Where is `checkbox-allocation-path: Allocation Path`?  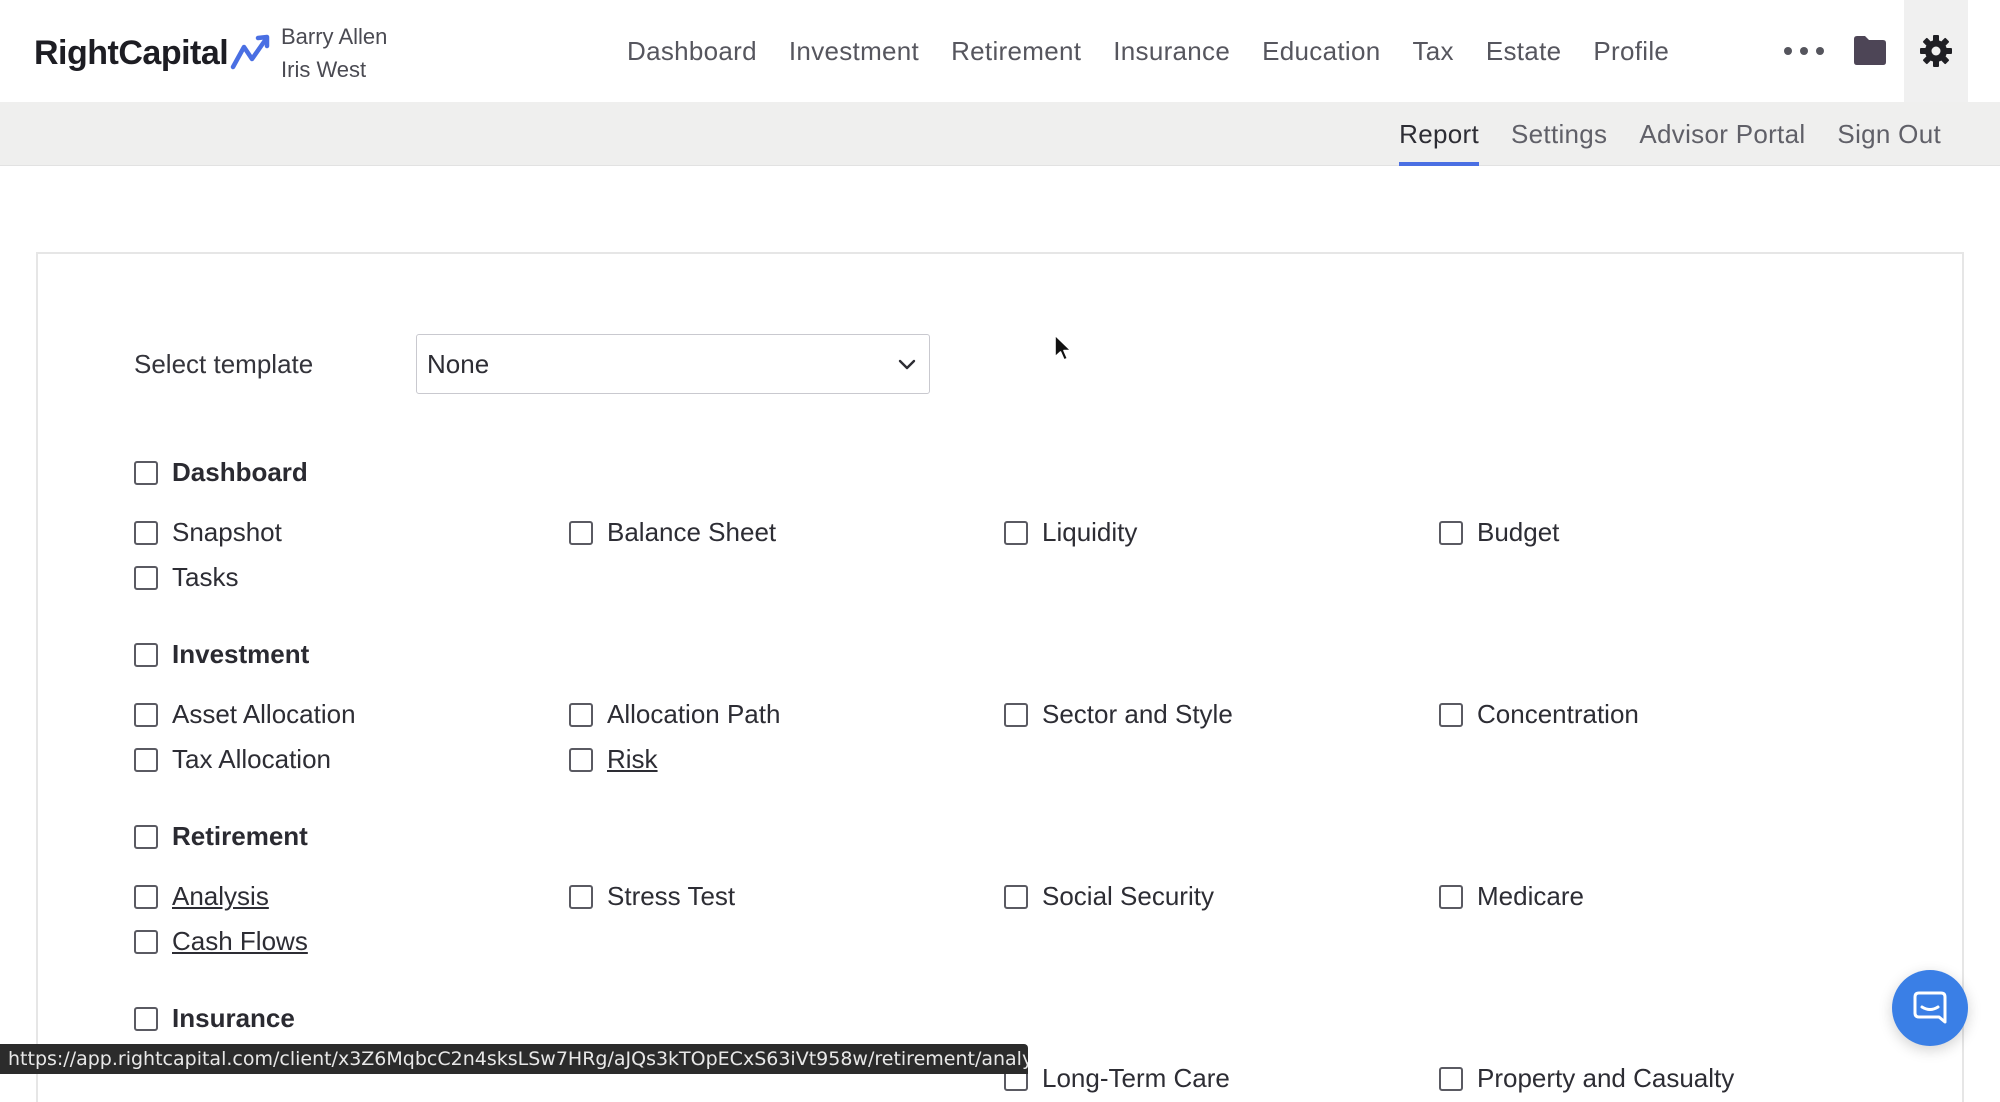
checkbox-allocation-path: Allocation Path is located at coordinates (674, 714).